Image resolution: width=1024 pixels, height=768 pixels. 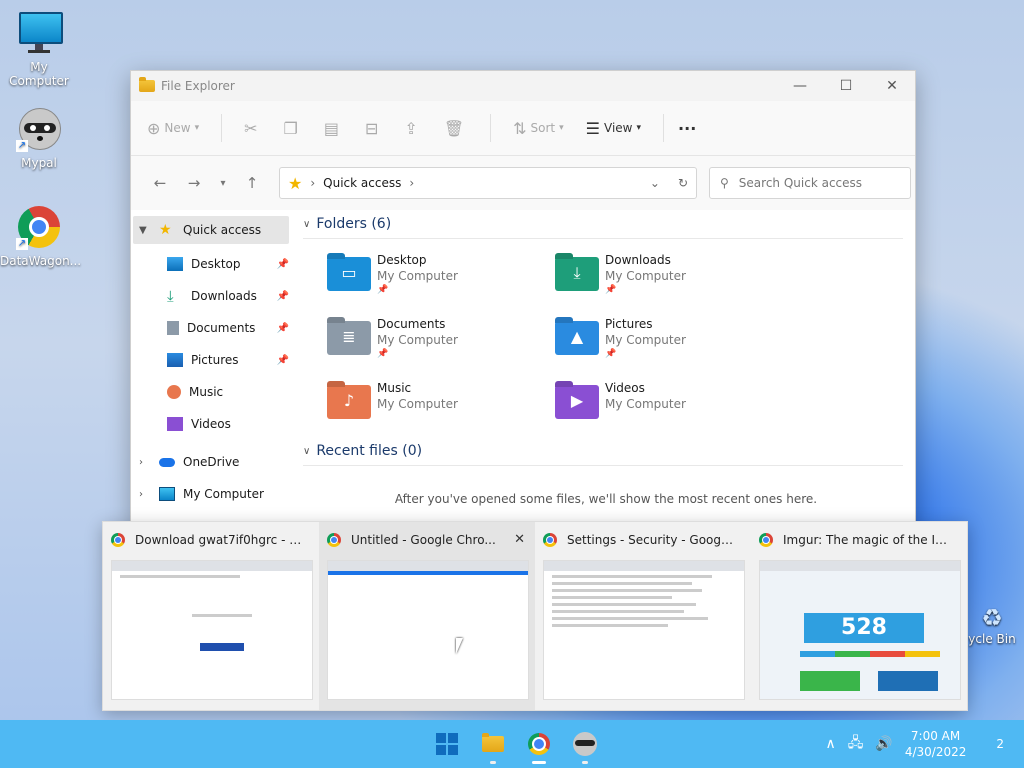 I want to click on start-button, so click(x=447, y=744).